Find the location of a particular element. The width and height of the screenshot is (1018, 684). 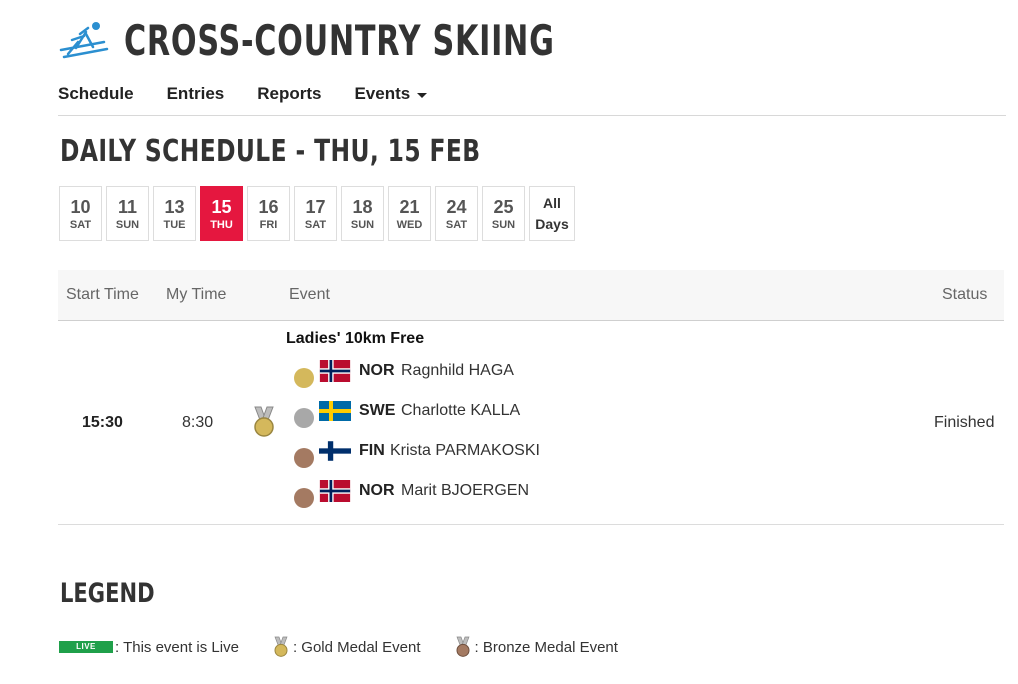

page-title: DAILY SCHEDULE - THU, 15 FEB is located at coordinates (270, 151).